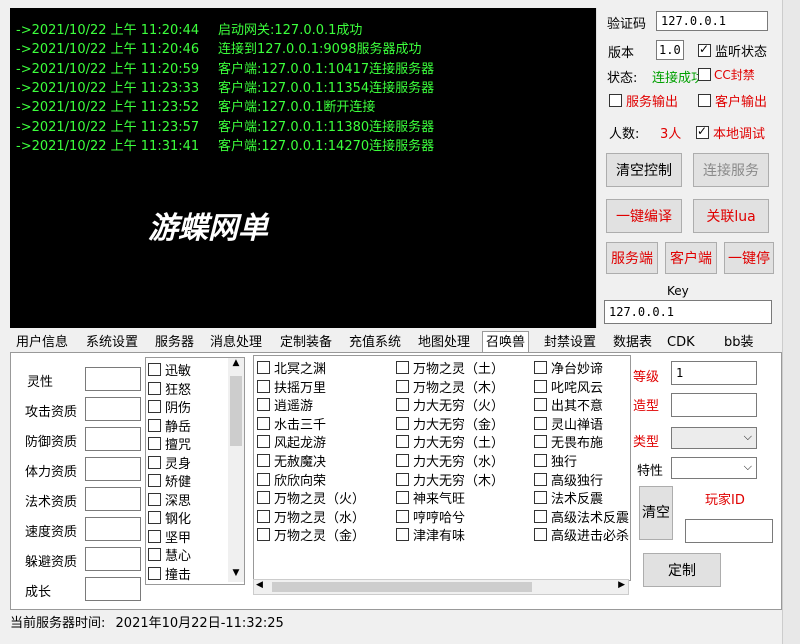  I want to click on cc-ban-checkbox: CC封禁, so click(726, 74).